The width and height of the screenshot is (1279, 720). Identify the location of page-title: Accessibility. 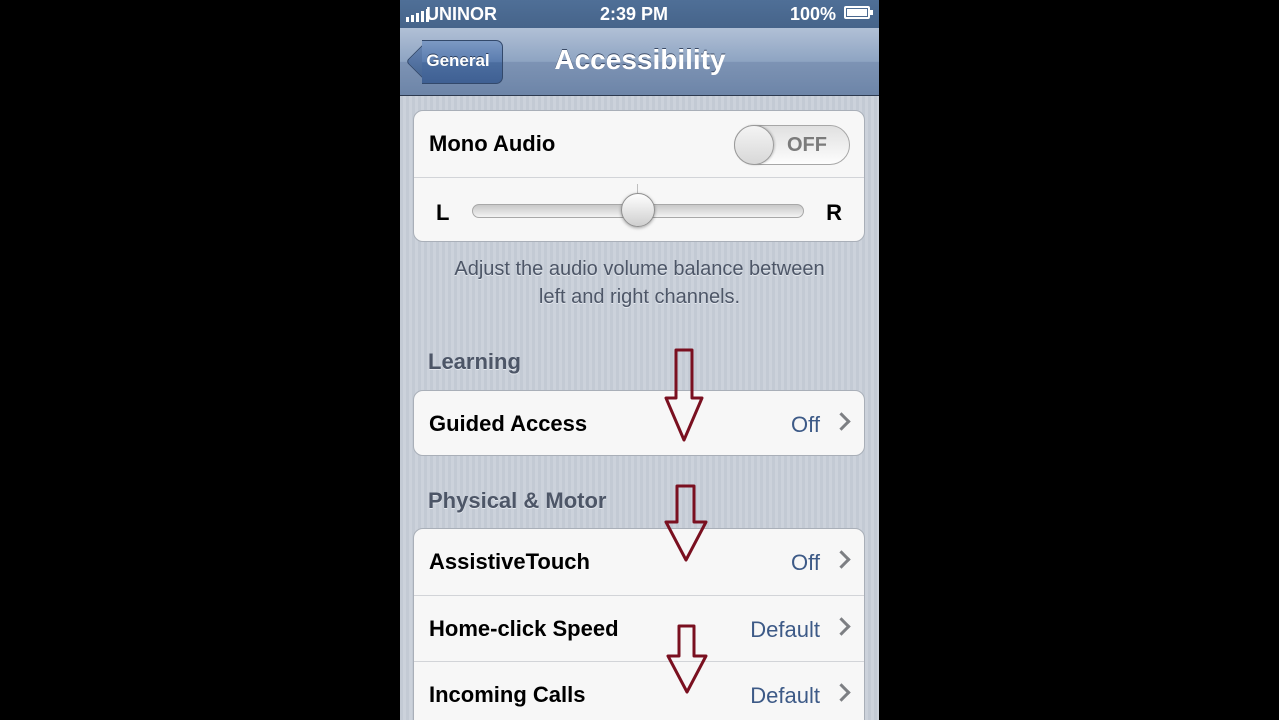
(640, 59).